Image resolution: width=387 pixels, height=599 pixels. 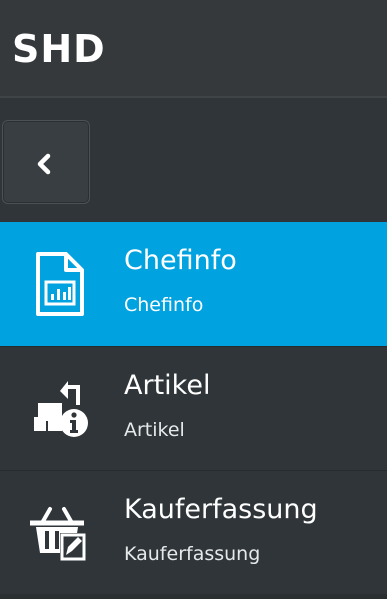 What do you see at coordinates (61, 409) in the screenshot?
I see `article-info-icon` at bounding box center [61, 409].